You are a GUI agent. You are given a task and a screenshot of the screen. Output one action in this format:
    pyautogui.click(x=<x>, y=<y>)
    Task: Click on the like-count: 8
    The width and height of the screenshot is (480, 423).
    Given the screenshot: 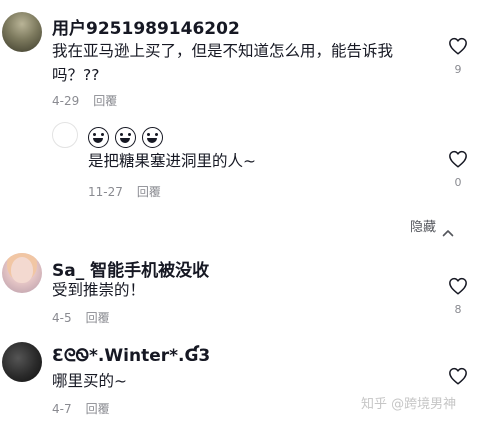 What is the action you would take?
    pyautogui.click(x=458, y=309)
    